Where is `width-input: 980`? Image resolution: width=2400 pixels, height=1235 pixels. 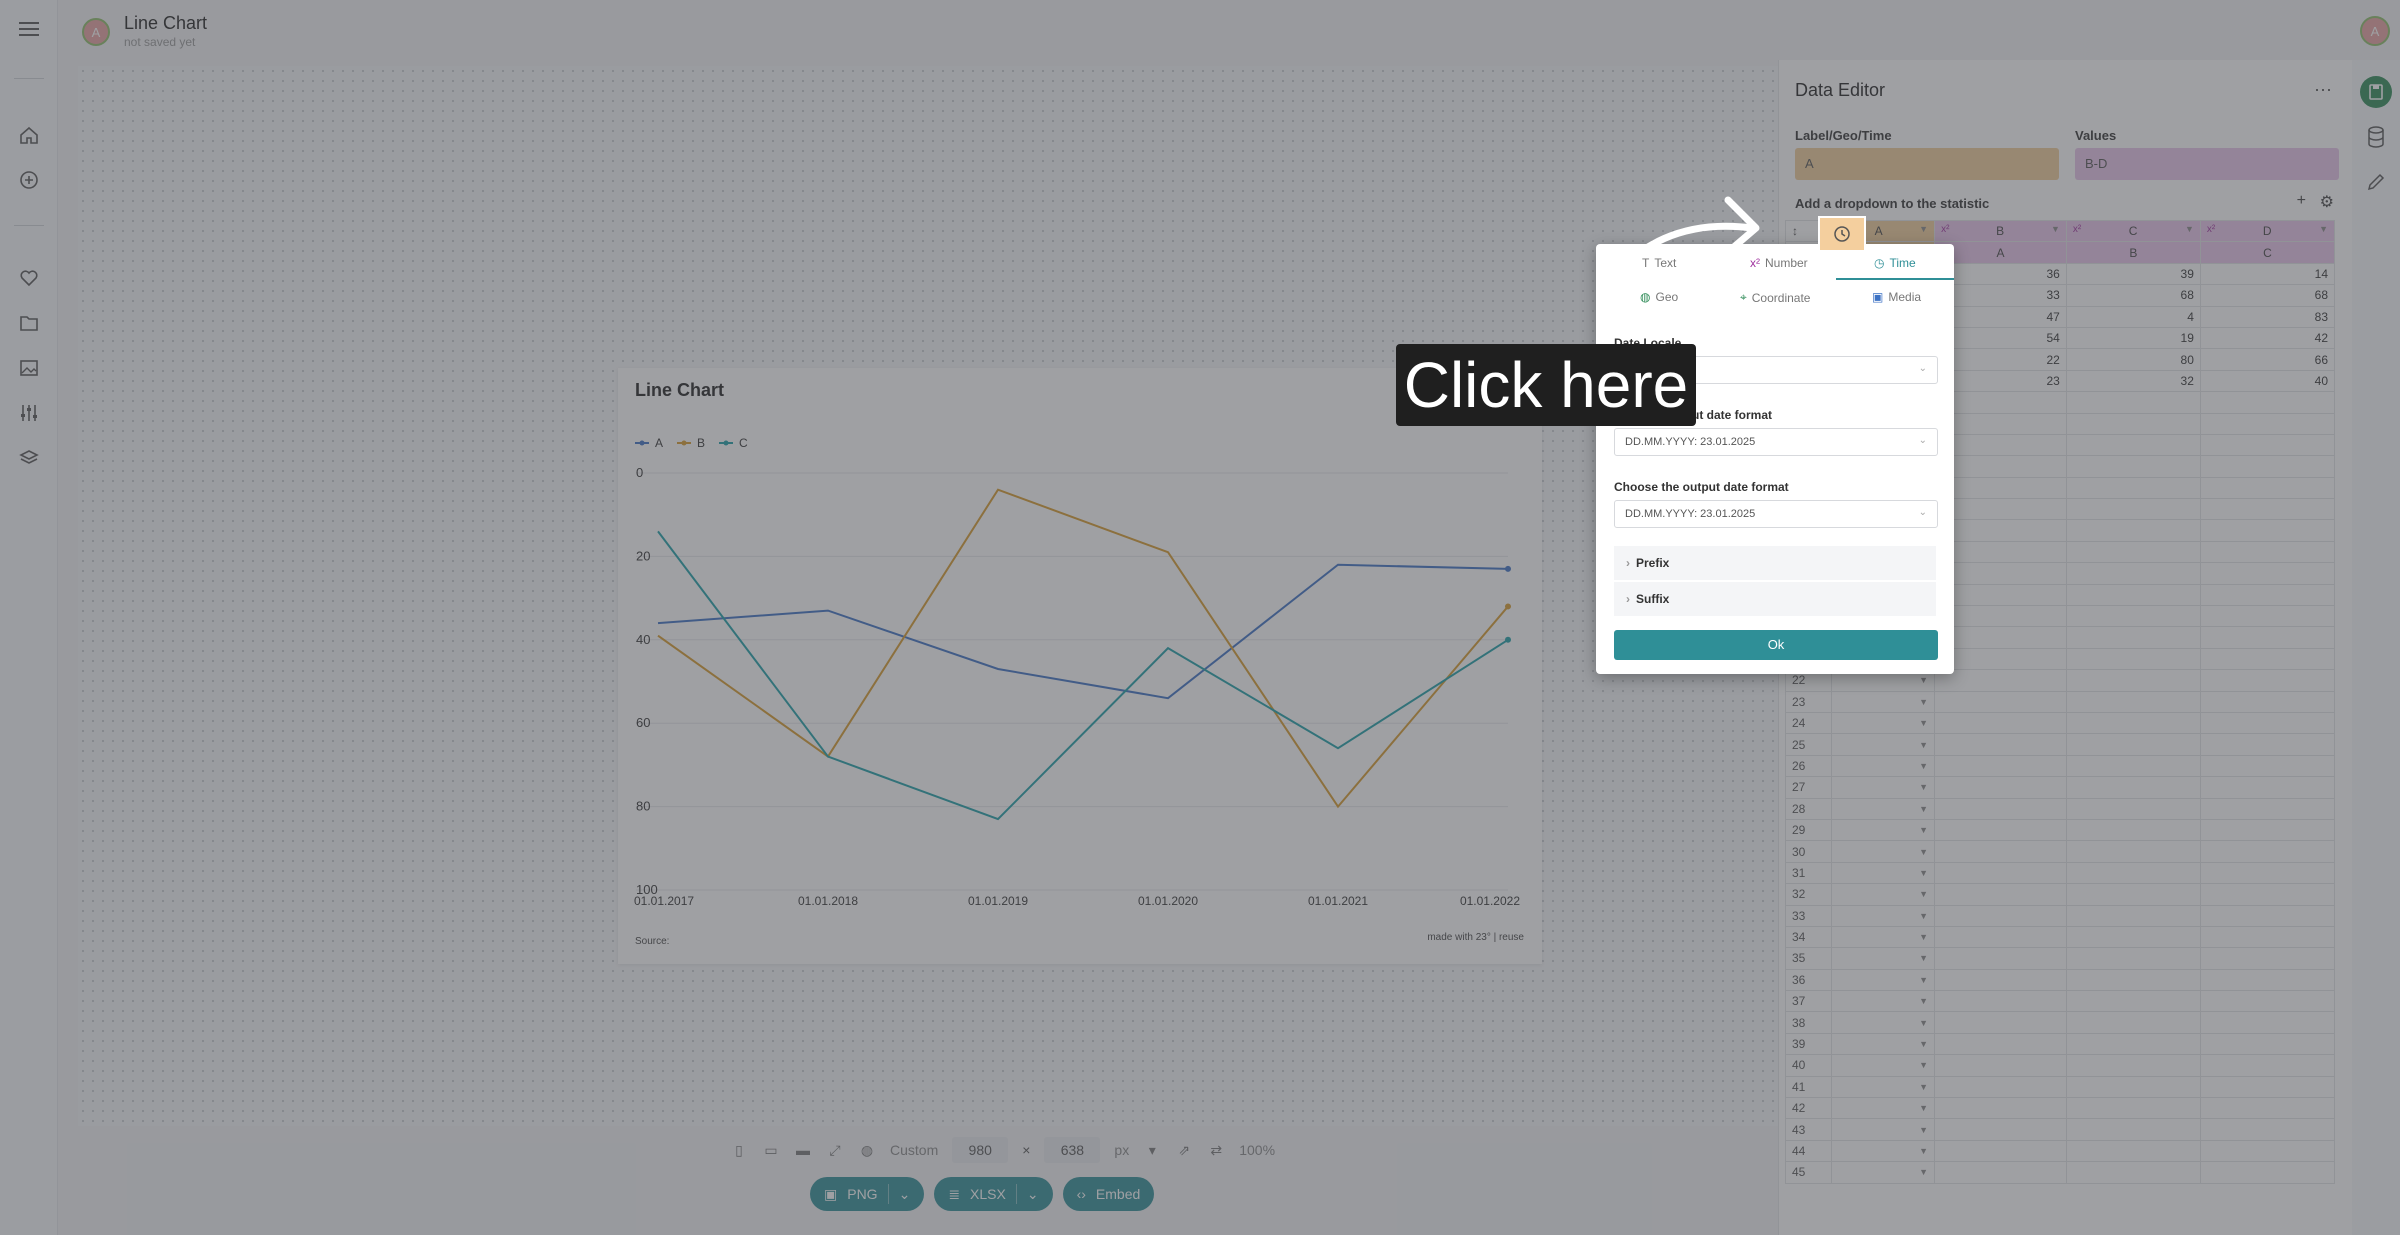
width-input: 980 is located at coordinates (980, 1150).